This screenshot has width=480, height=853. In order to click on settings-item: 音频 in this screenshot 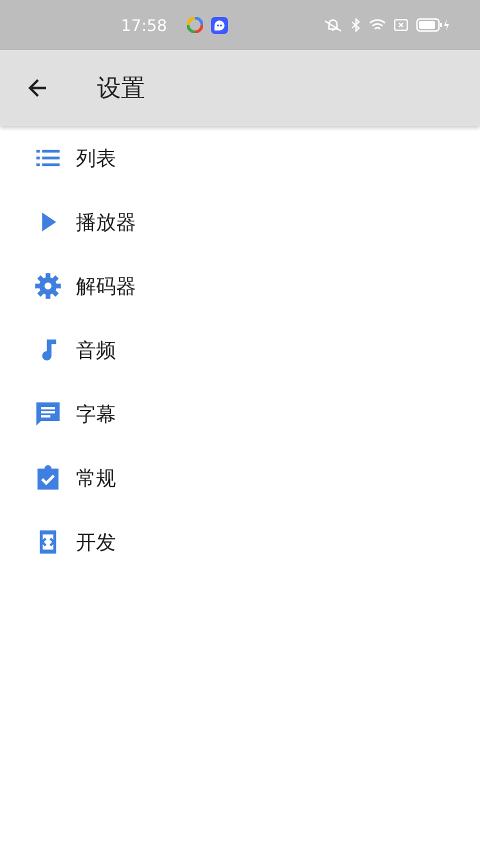, I will do `click(240, 350)`.